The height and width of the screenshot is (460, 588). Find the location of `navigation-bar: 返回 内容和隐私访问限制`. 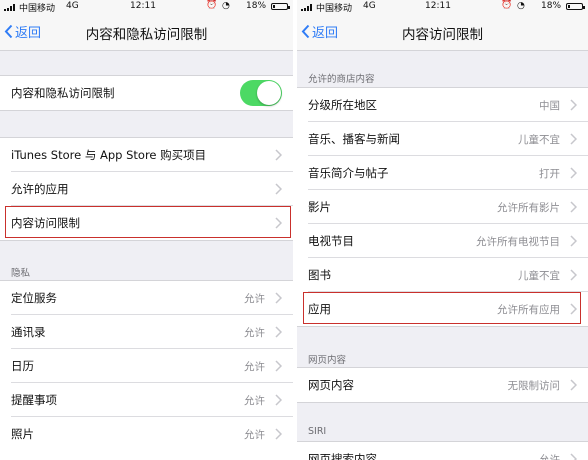

navigation-bar: 返回 内容和隐私访问限制 is located at coordinates (146, 32).